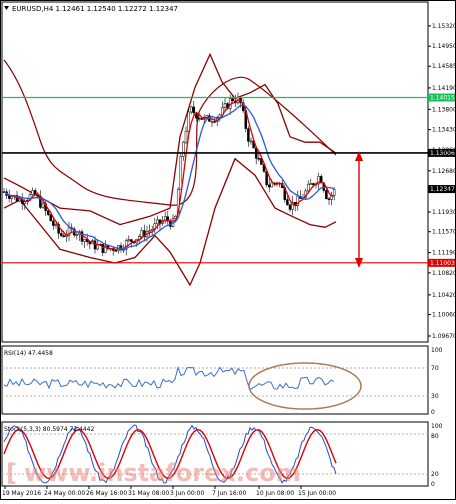 This screenshot has height=504, width=456. Describe the element at coordinates (444, 109) in the screenshot. I see `price-axis-label: 1.13800` at that location.